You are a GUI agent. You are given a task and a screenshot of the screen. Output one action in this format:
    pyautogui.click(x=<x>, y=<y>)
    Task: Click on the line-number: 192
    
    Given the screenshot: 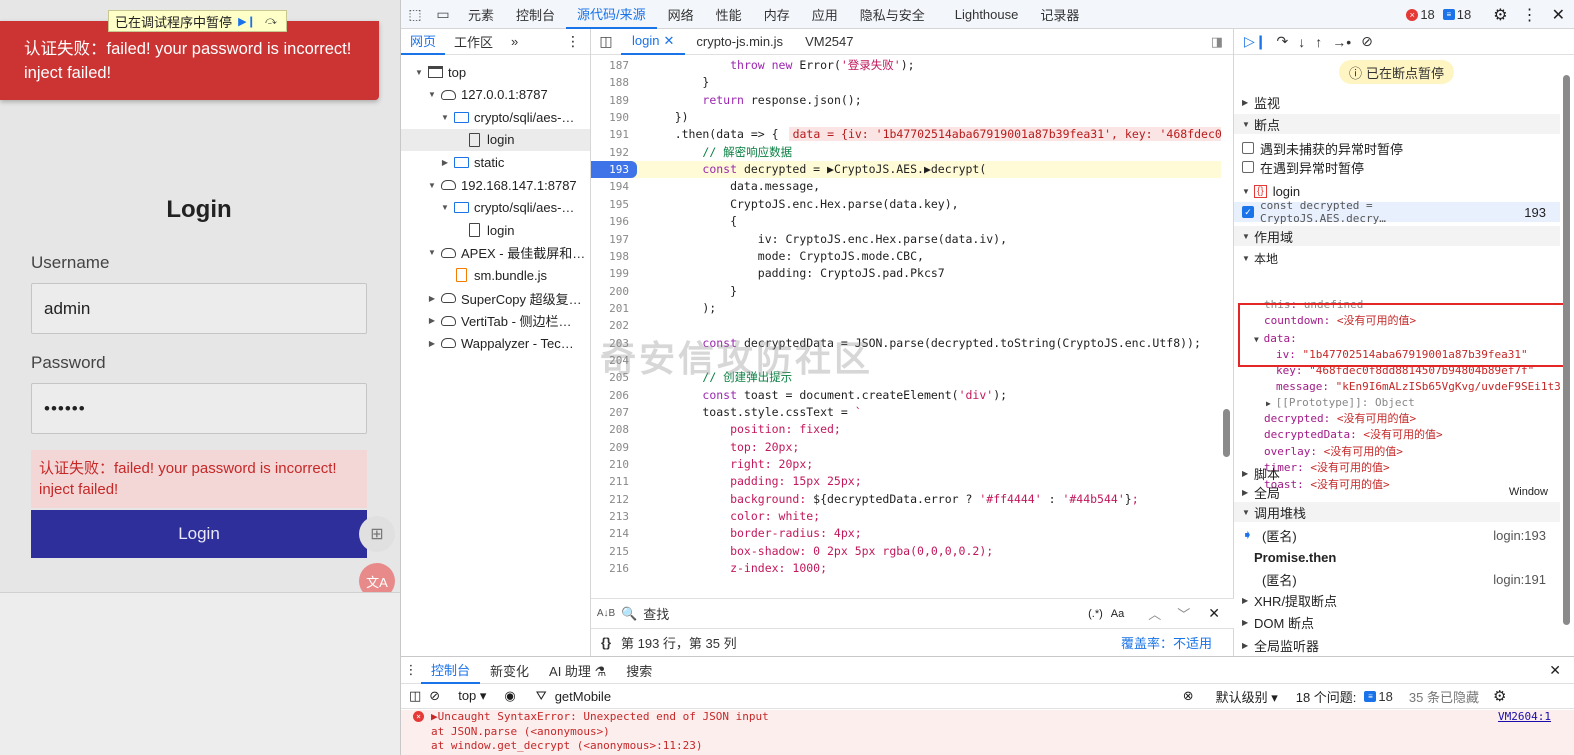 What is the action you would take?
    pyautogui.click(x=614, y=152)
    